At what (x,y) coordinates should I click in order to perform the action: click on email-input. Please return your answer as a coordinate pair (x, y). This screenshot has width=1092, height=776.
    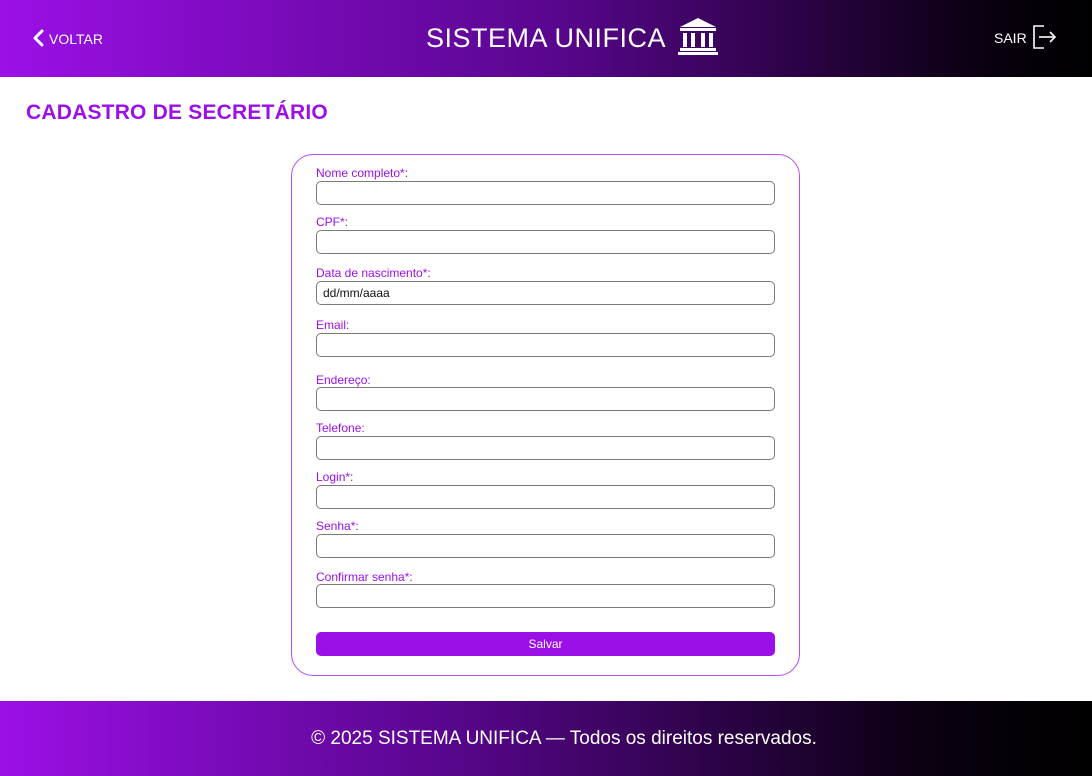
    Looking at the image, I should click on (545, 345).